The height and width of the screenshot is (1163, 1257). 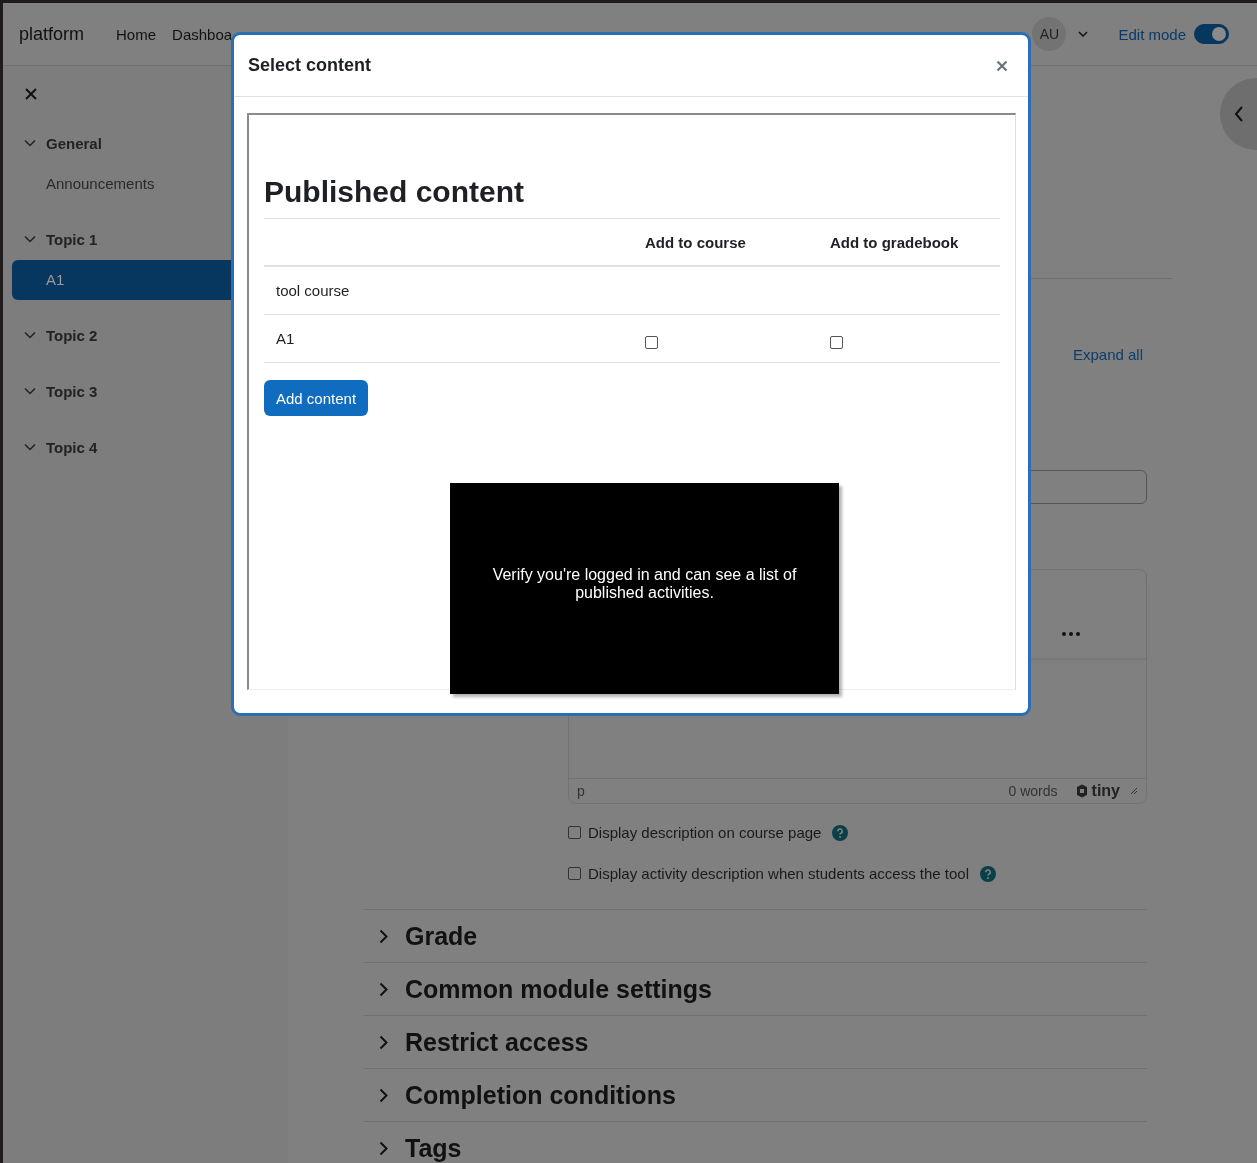 What do you see at coordinates (725, 242) in the screenshot?
I see `column-header: Add to course` at bounding box center [725, 242].